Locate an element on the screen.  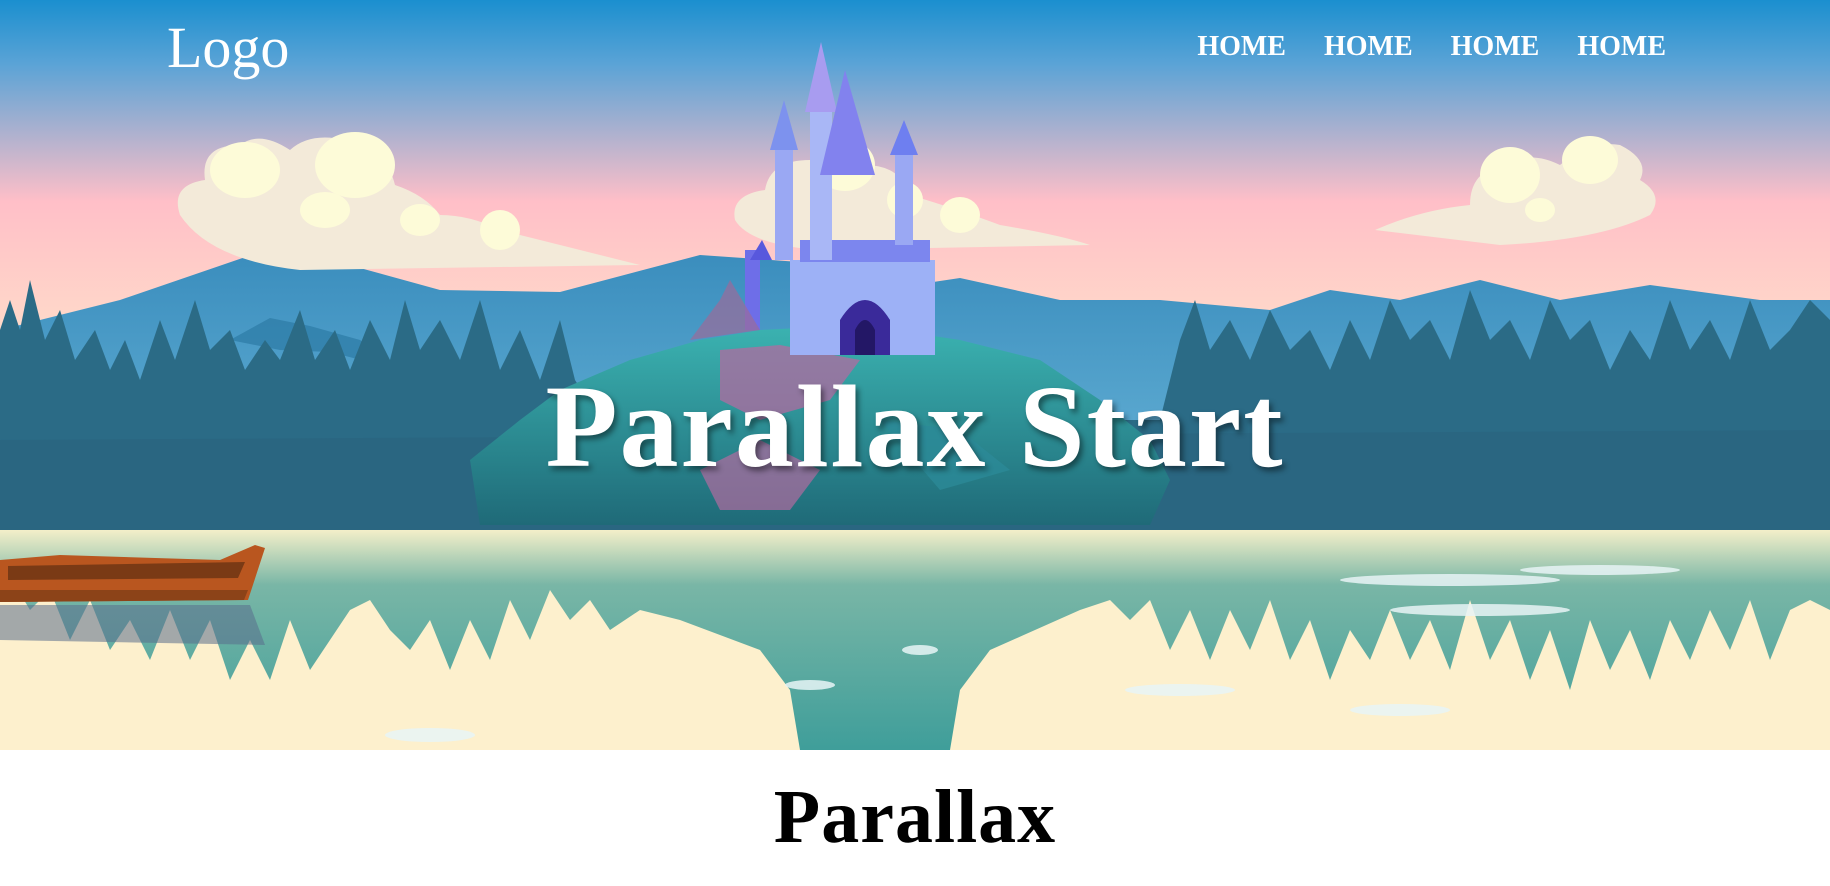
boat-illustration is located at coordinates (132, 595).